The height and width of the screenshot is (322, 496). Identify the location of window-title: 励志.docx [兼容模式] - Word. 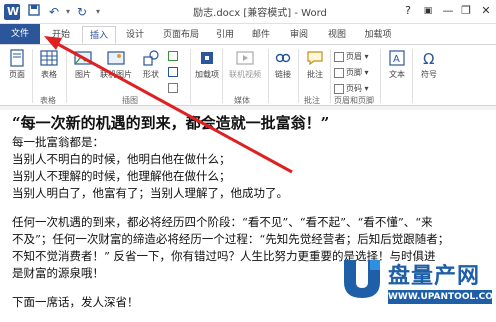
(260, 13).